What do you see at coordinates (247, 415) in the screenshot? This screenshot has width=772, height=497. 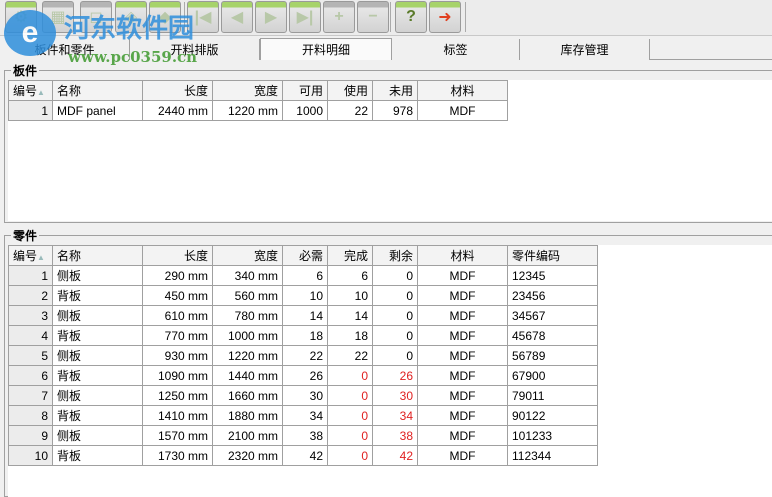 I see `cell-3: 1880 mm` at bounding box center [247, 415].